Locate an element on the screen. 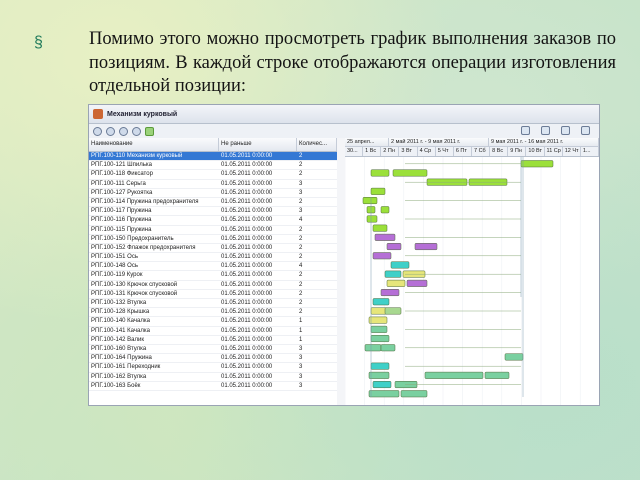 The height and width of the screenshot is (480, 640). refresh-icon is located at coordinates (149, 131).